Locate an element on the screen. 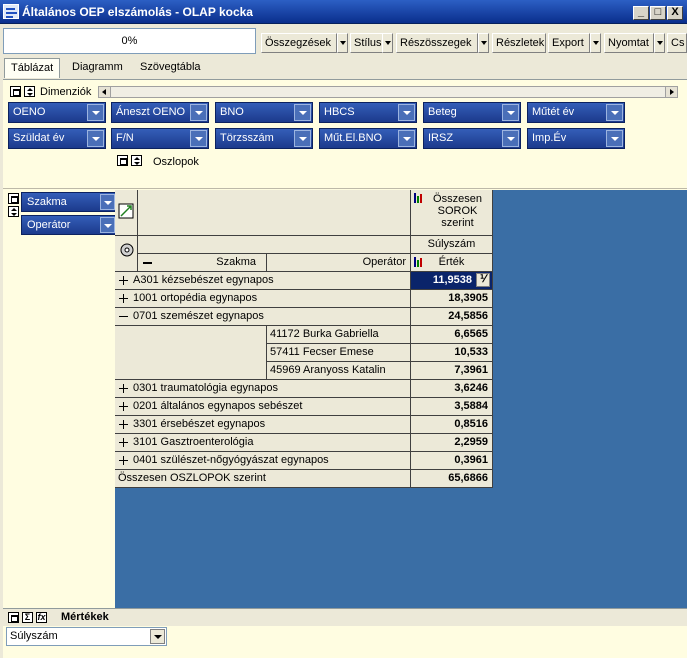 The width and height of the screenshot is (687, 658). total-value: 65,6866 is located at coordinates (452, 479).